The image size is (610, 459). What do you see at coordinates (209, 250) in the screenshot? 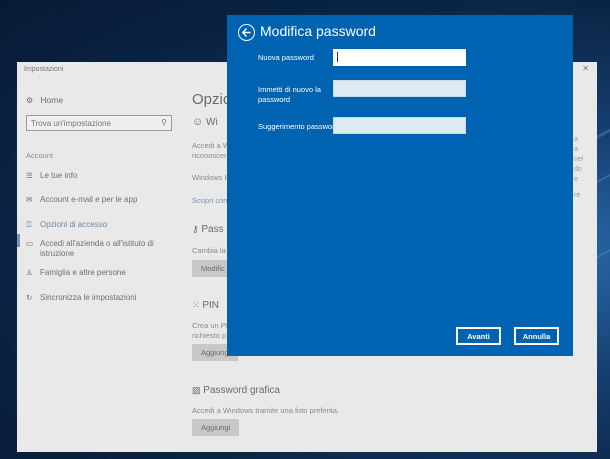
I see `password-description: Cambia la` at bounding box center [209, 250].